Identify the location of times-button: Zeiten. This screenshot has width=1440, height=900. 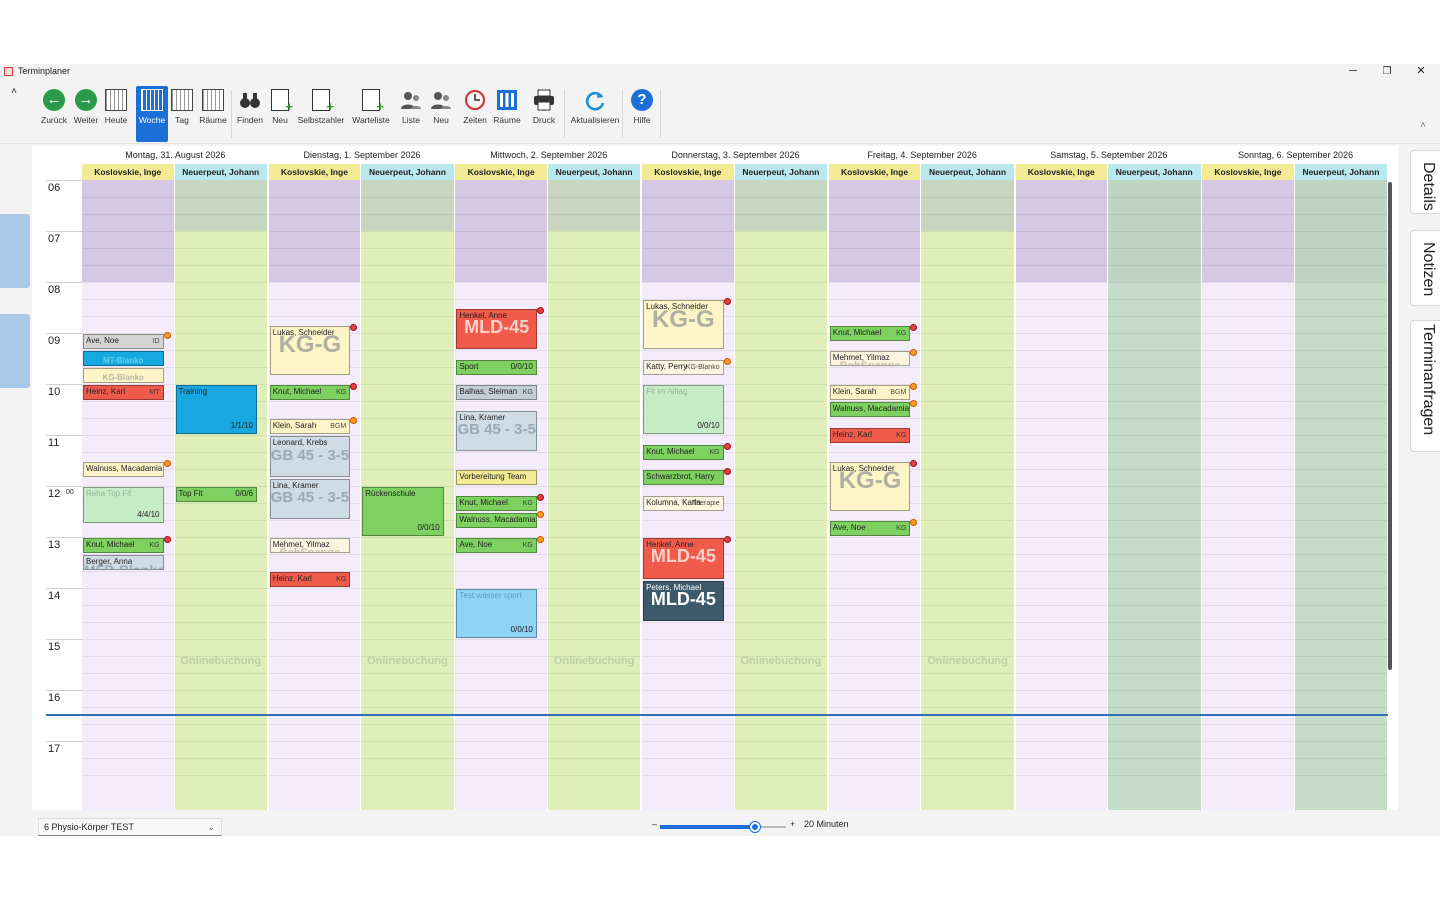
(475, 114).